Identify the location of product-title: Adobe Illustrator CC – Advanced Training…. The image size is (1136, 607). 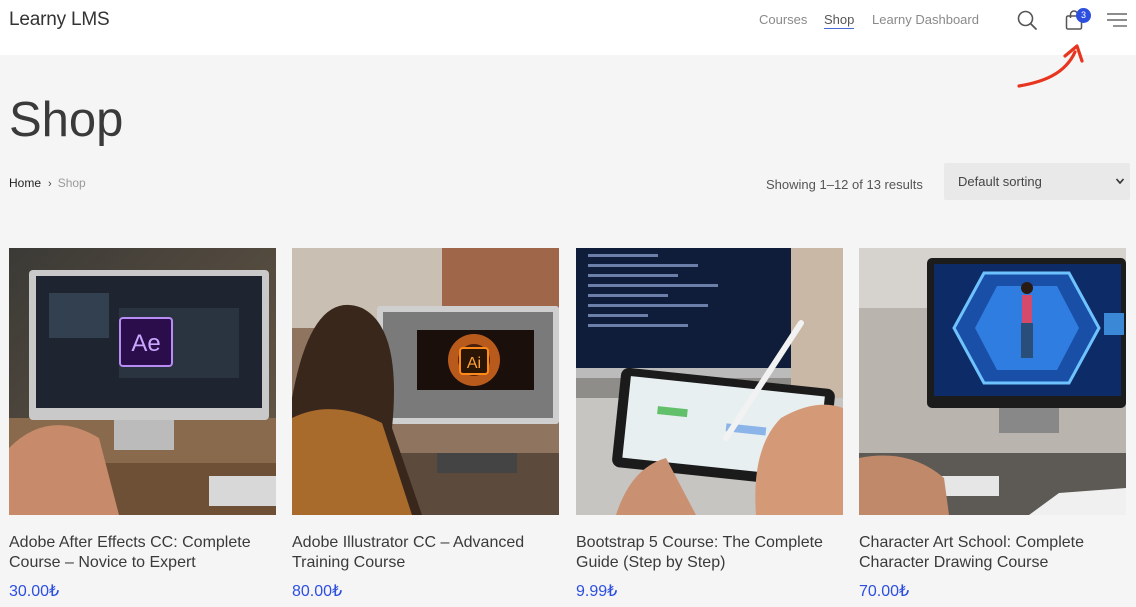
(432, 553).